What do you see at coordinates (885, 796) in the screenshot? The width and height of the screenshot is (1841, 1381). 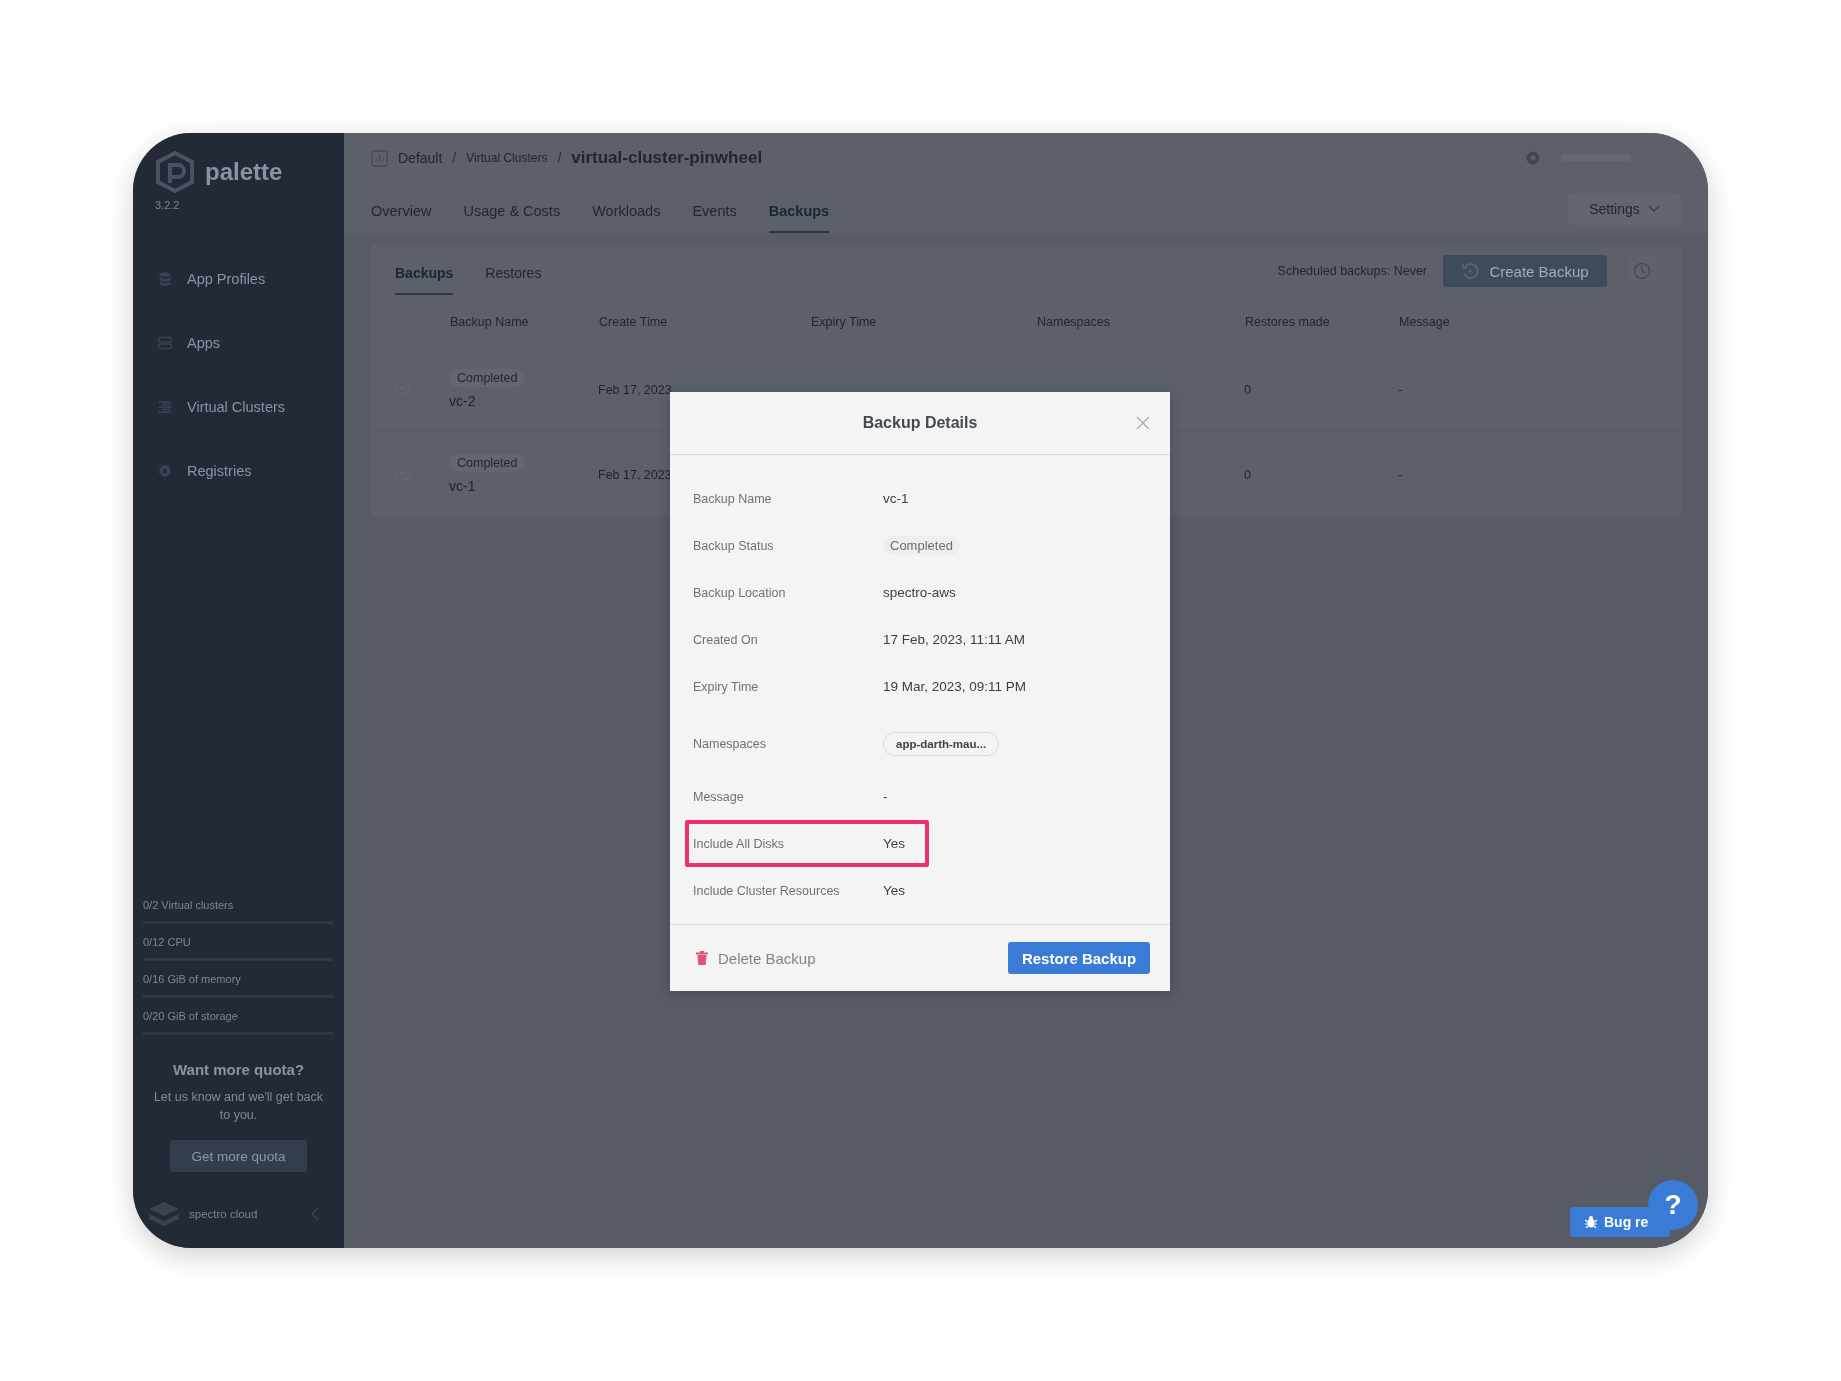 I see `field-value: -` at bounding box center [885, 796].